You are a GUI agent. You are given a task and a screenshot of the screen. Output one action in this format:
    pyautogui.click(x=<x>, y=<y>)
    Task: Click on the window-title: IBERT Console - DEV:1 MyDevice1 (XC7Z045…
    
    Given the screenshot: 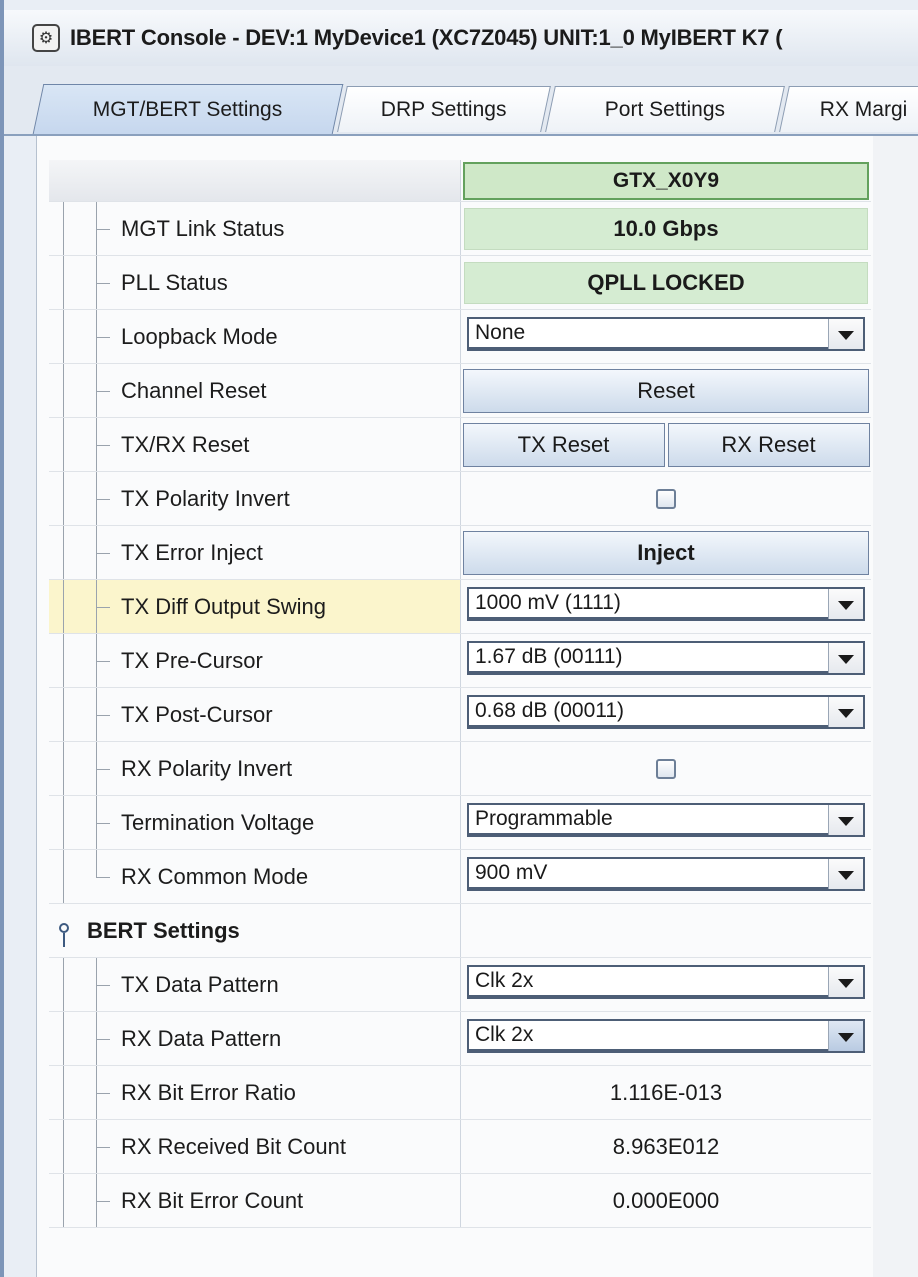 What is the action you would take?
    pyautogui.click(x=426, y=37)
    